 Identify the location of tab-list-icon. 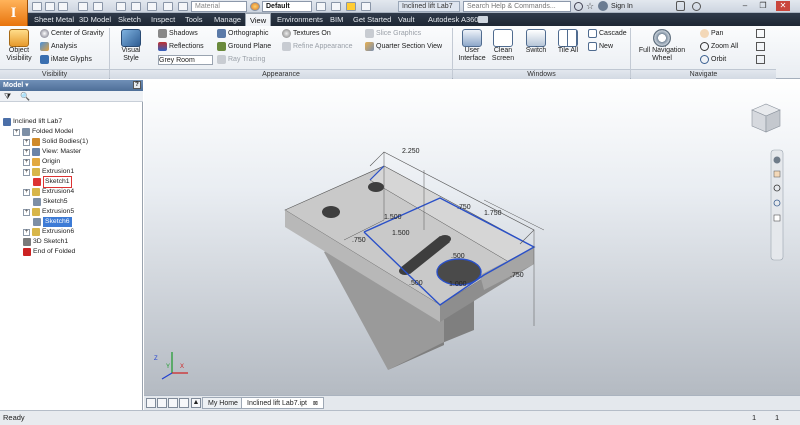
(184, 403).